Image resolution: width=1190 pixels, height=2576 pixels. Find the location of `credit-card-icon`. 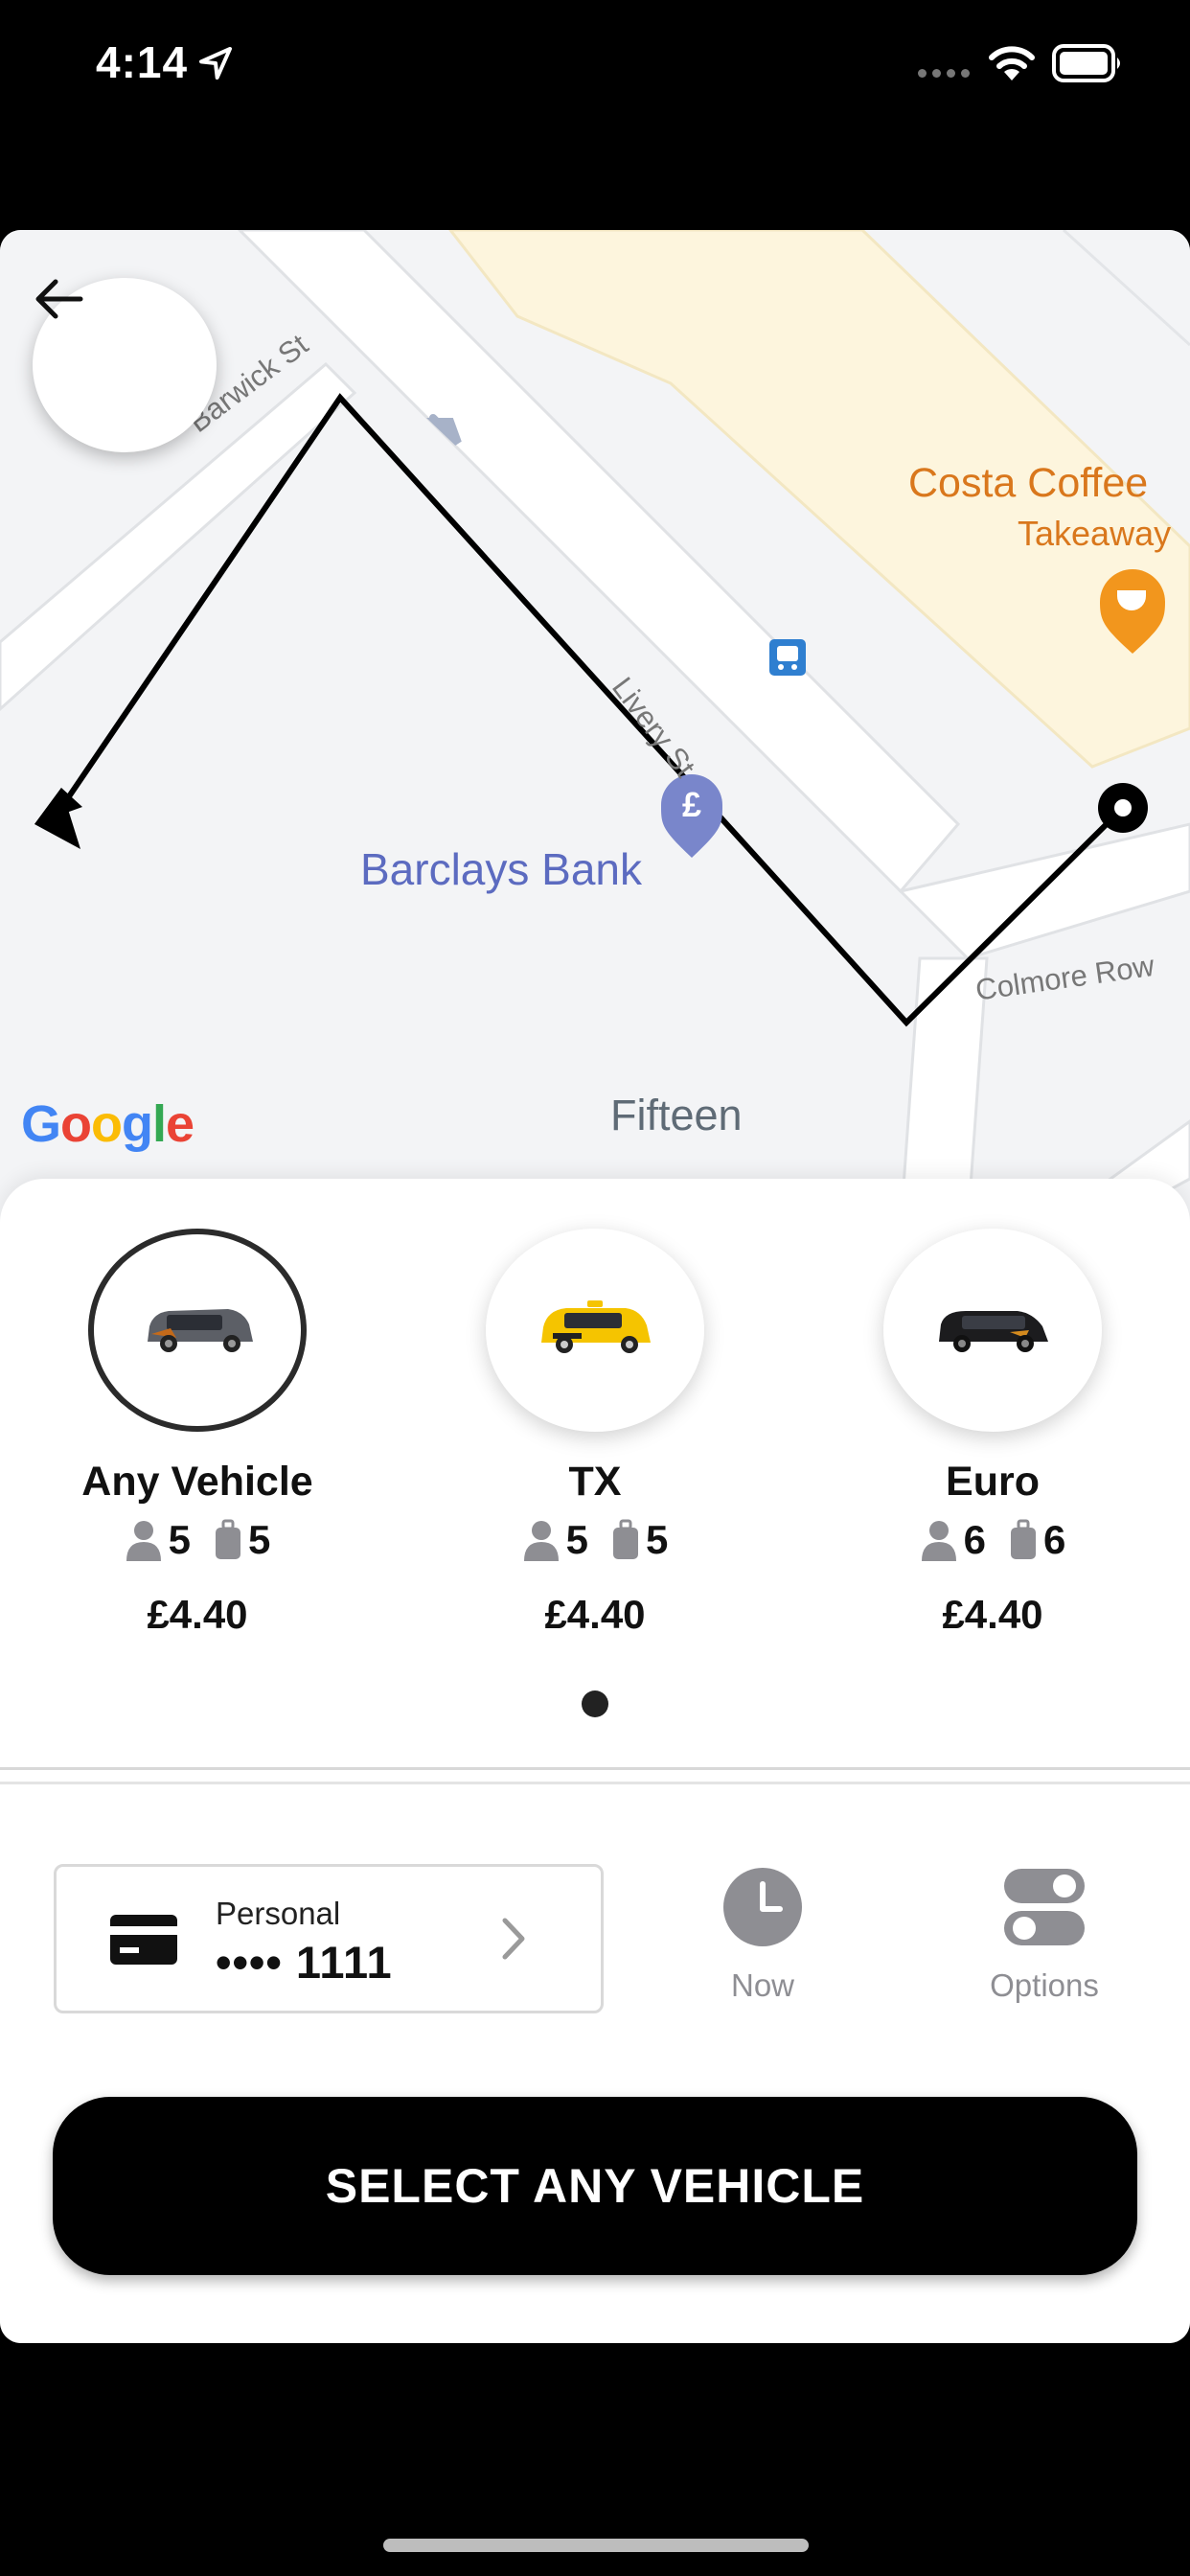

credit-card-icon is located at coordinates (144, 1940).